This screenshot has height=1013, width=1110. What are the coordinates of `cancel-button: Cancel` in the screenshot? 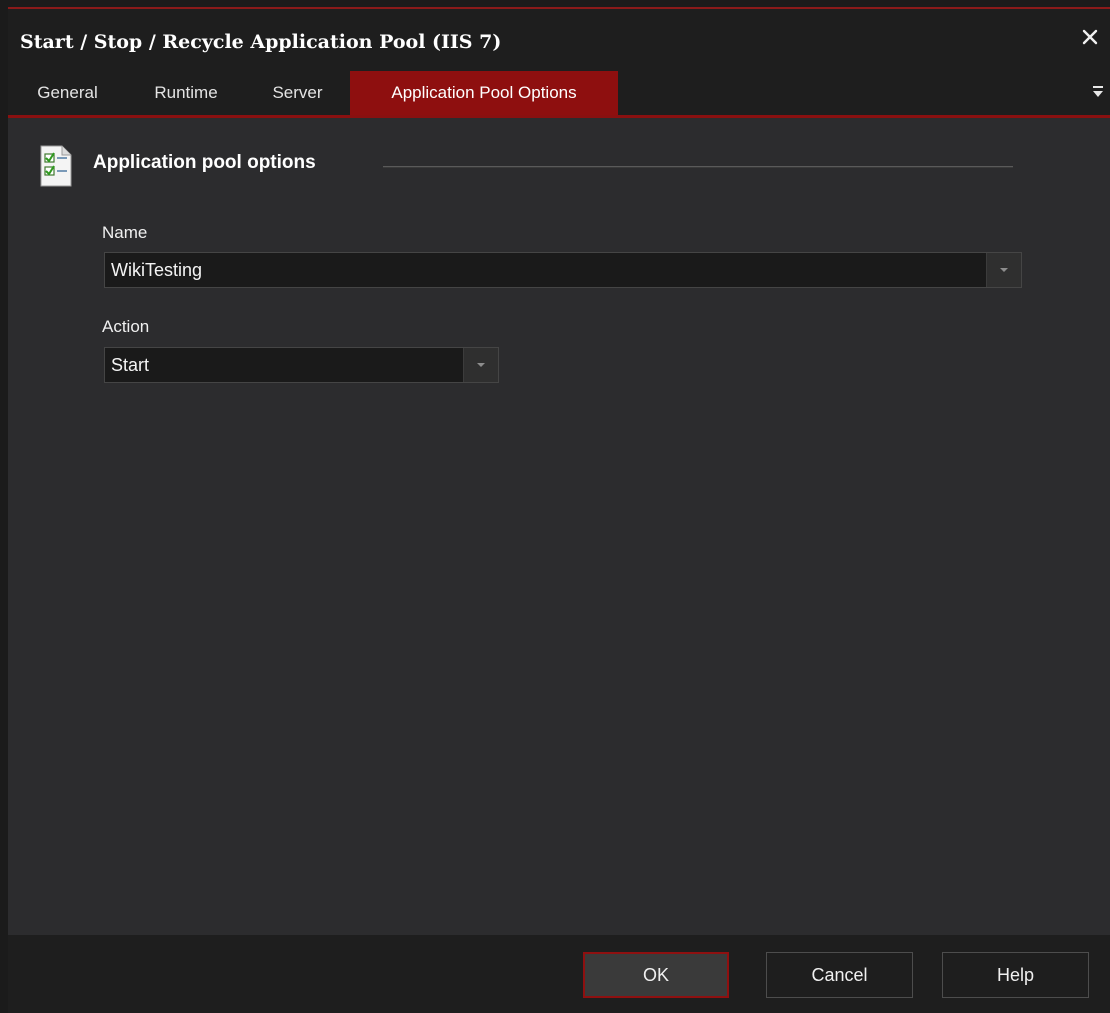 It's located at (839, 975).